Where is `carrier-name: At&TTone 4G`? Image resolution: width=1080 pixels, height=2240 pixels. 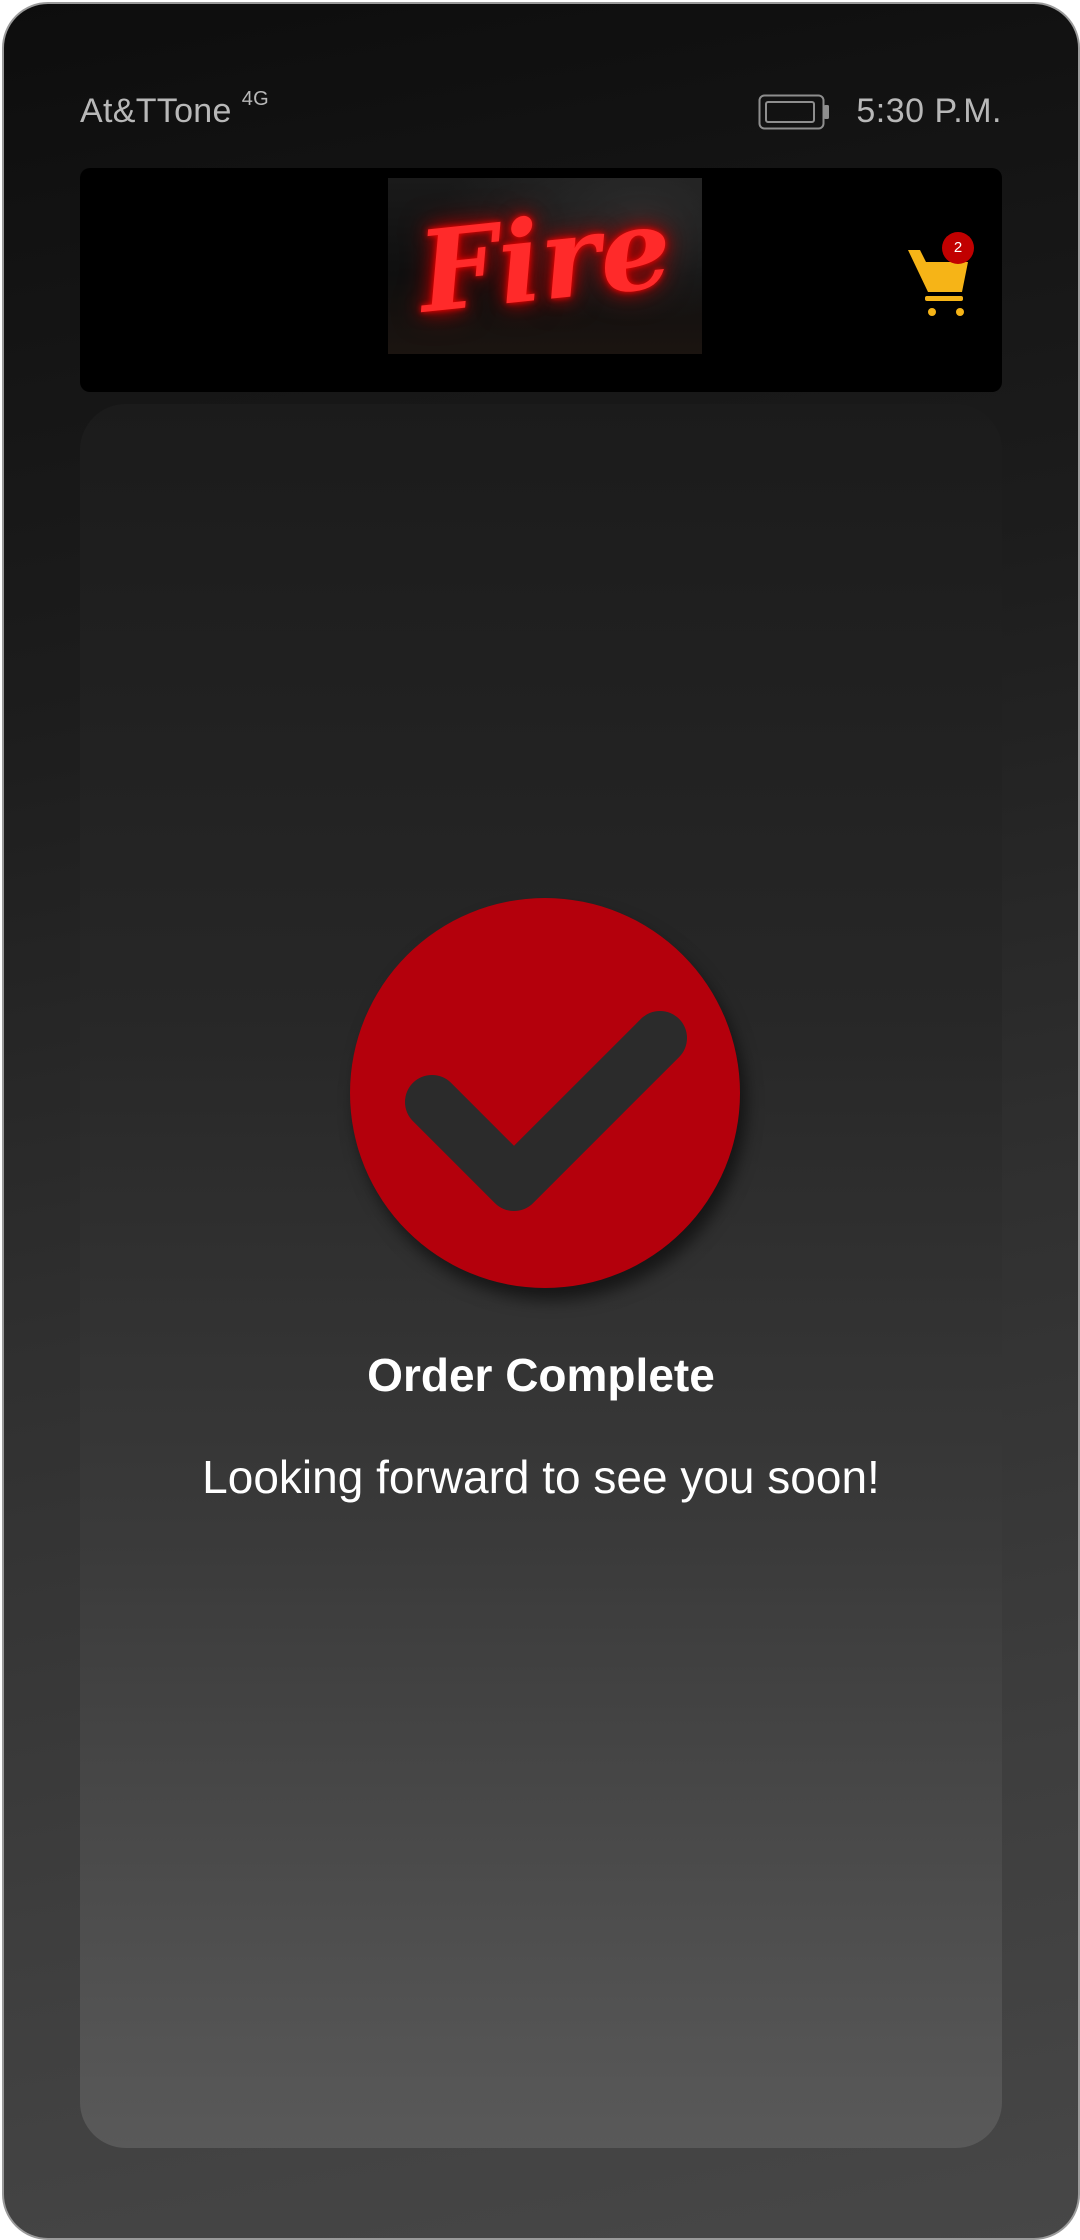
carrier-name: At&TTone 4G is located at coordinates (174, 109).